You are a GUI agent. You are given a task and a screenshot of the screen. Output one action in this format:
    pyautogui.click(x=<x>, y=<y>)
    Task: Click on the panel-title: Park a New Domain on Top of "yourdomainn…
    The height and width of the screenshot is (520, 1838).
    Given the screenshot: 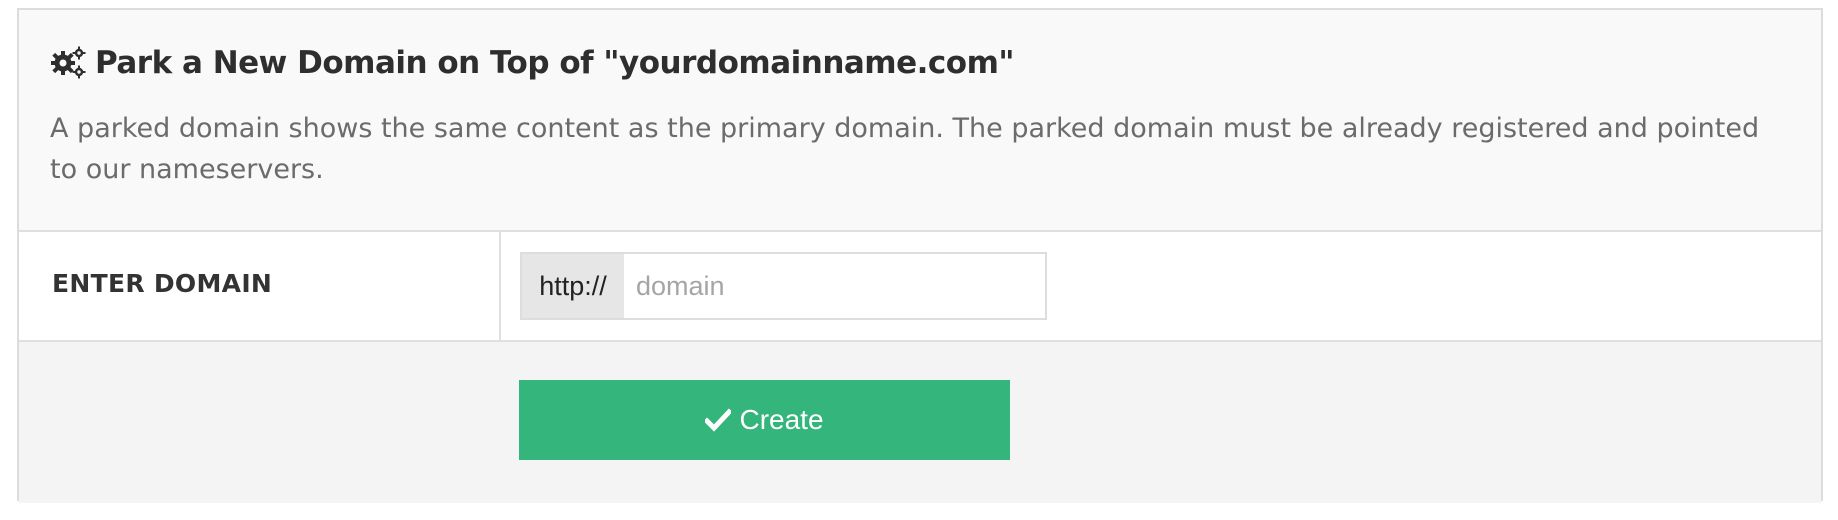 What is the action you would take?
    pyautogui.click(x=920, y=63)
    